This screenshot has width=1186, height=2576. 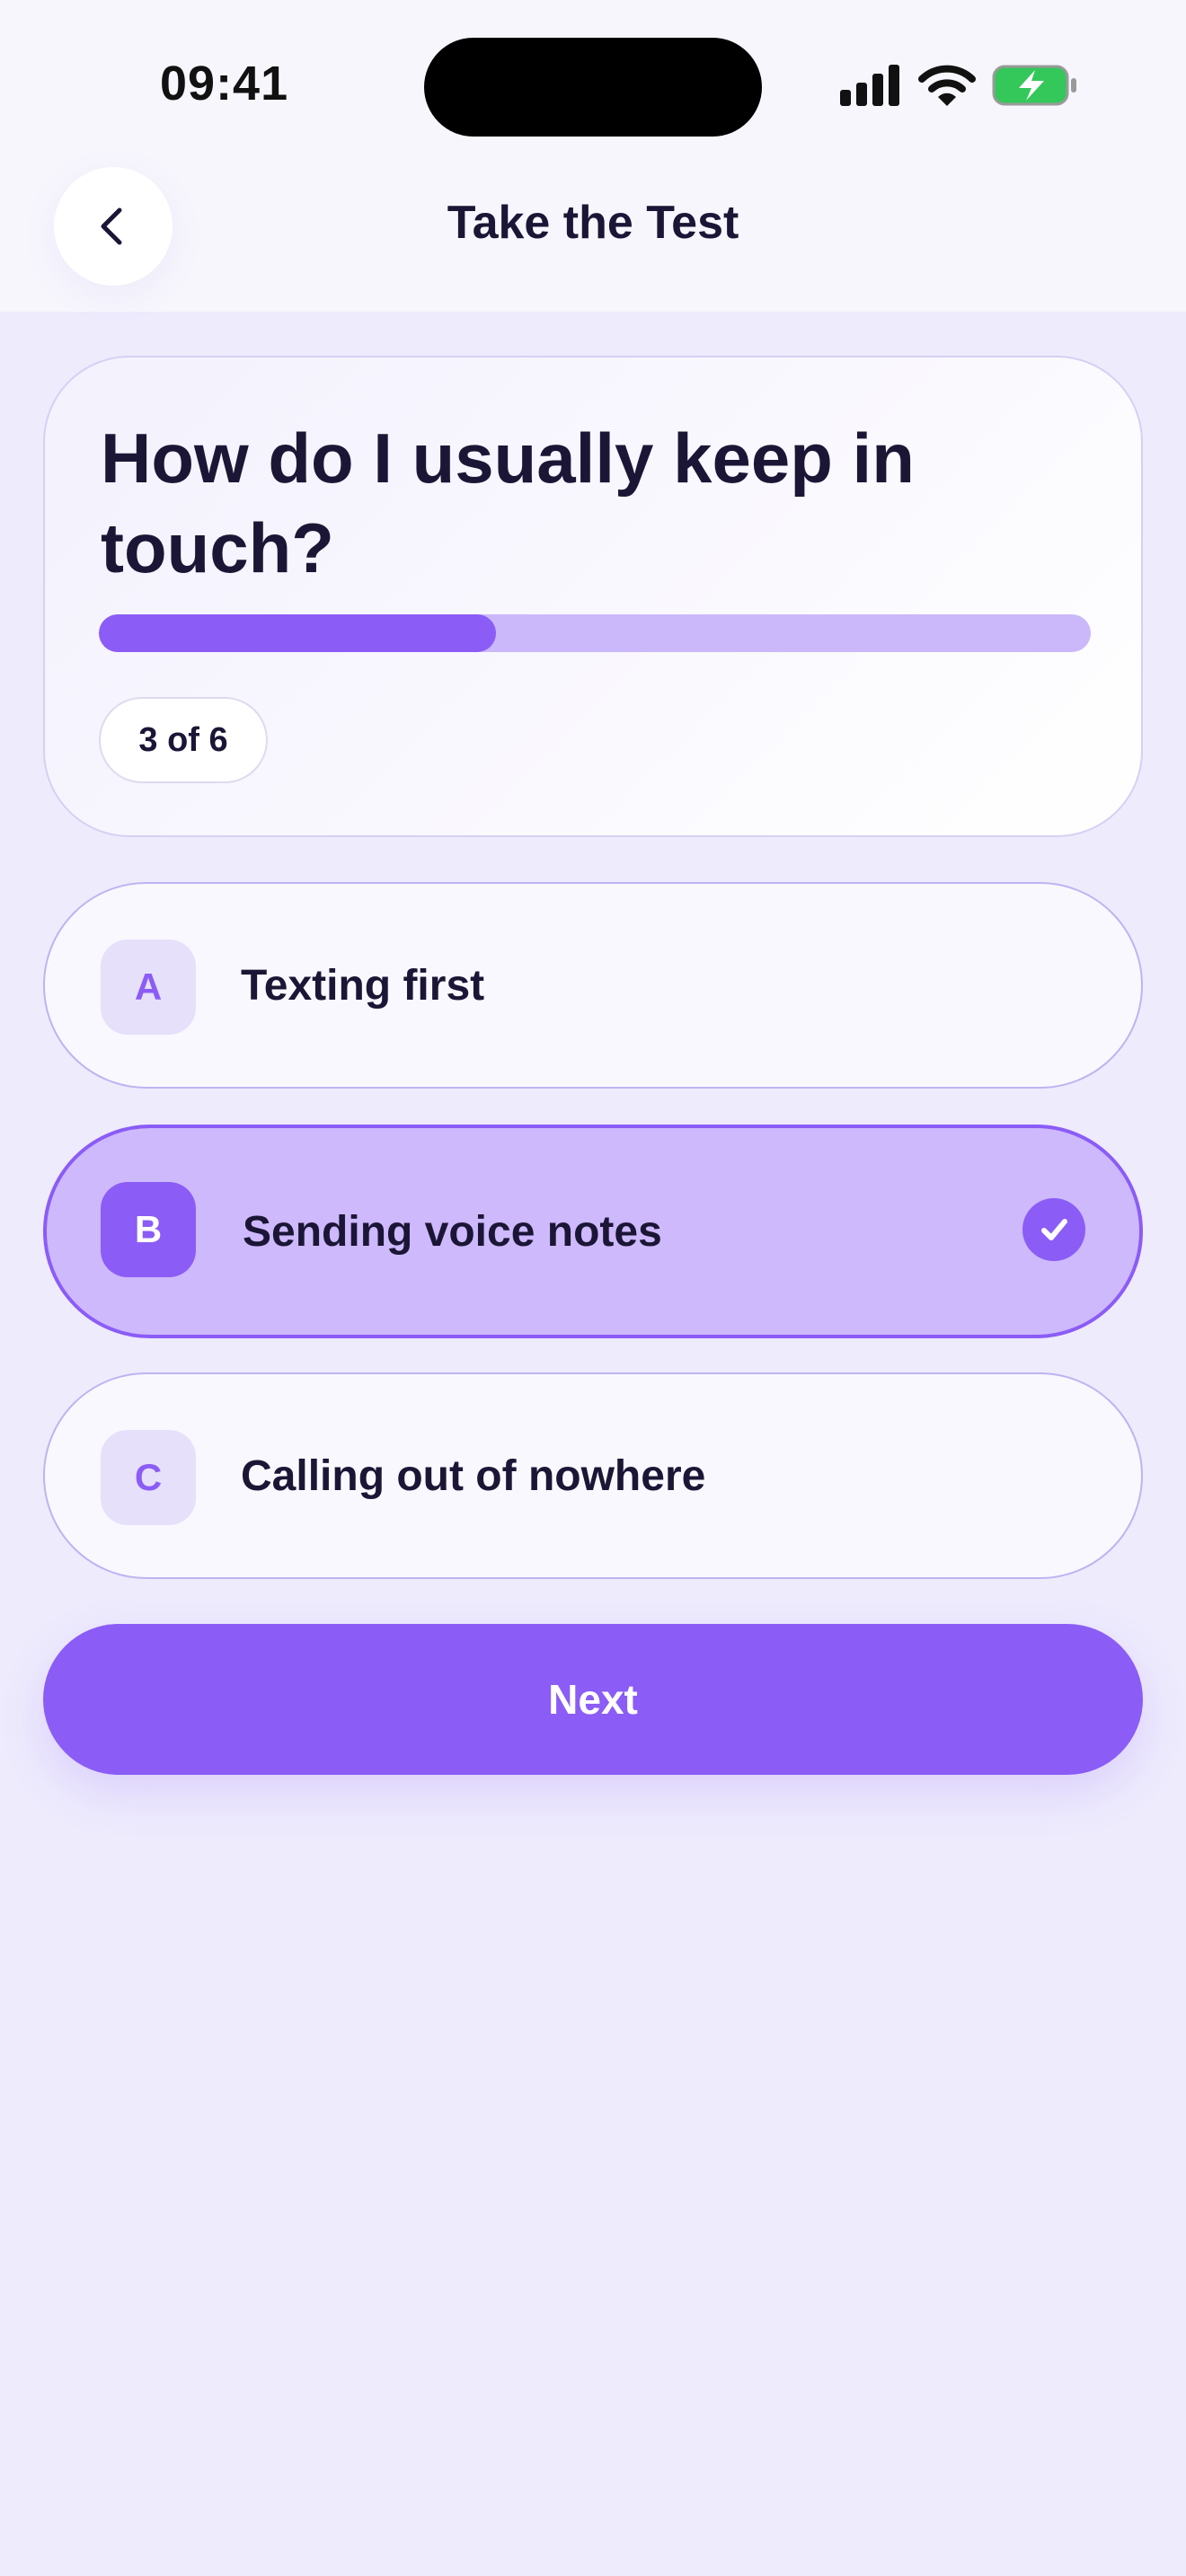 What do you see at coordinates (593, 223) in the screenshot?
I see `page-title: Take the Test` at bounding box center [593, 223].